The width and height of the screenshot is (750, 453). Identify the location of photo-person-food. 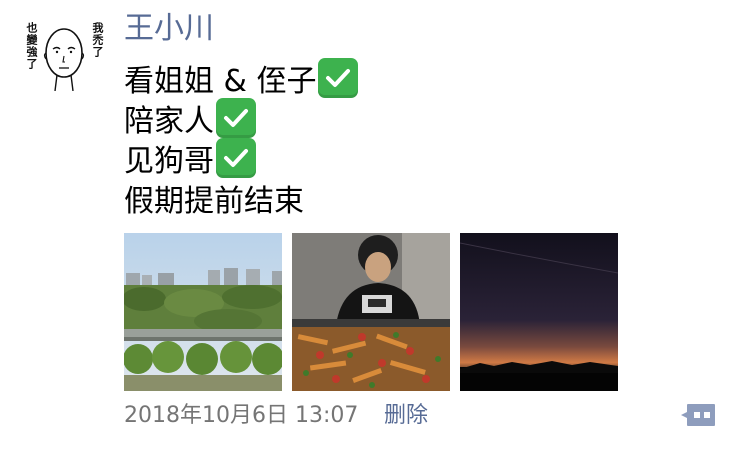
(371, 312).